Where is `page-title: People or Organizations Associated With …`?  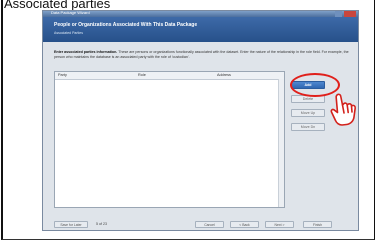
page-title: People or Organizations Associated With … is located at coordinates (126, 25).